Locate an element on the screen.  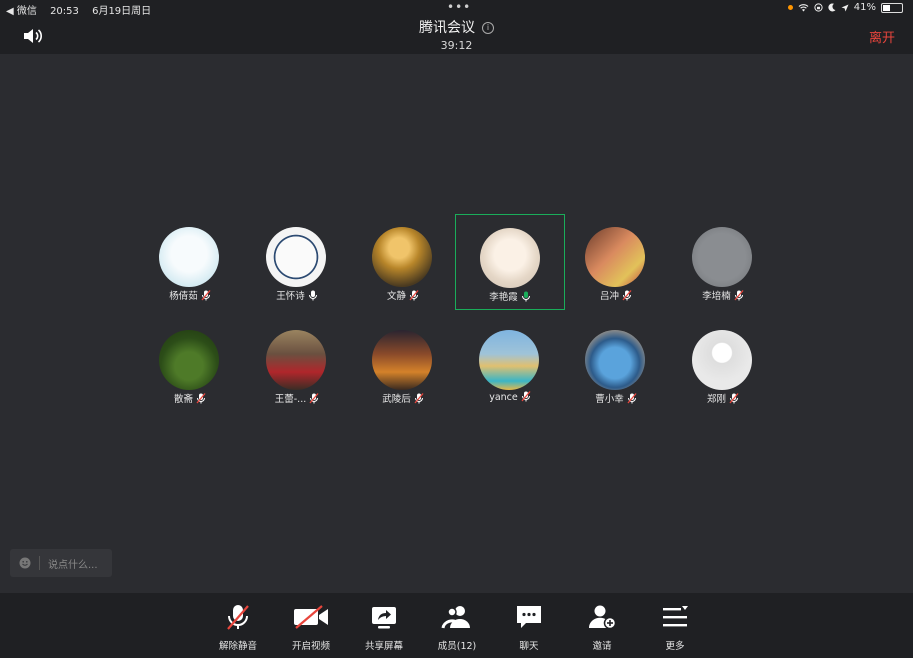
participant-tile: 李培楠 is located at coordinates (723, 262).